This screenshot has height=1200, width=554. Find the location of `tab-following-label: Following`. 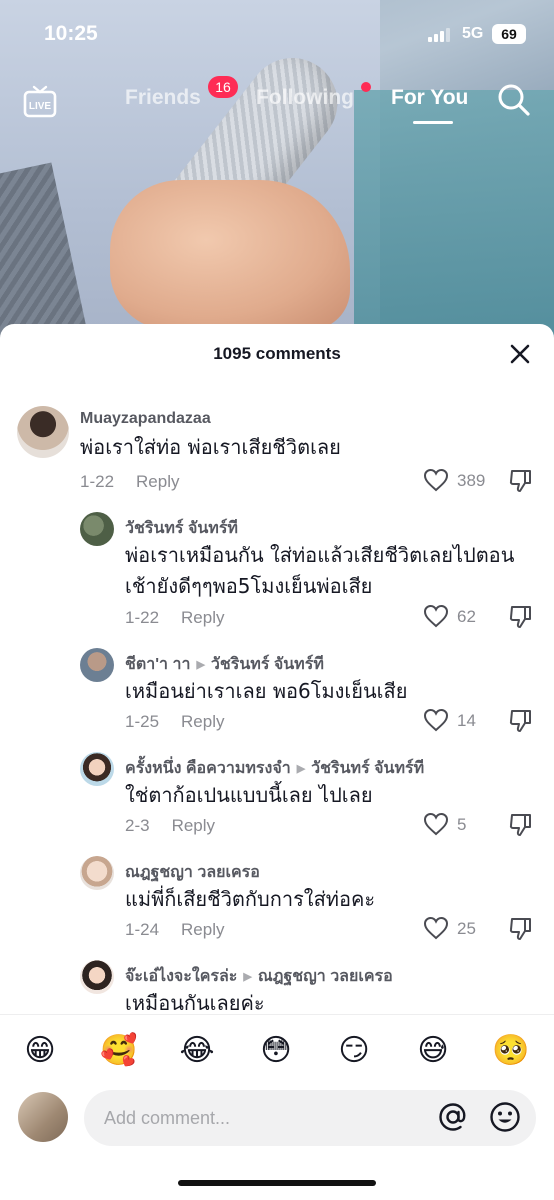

tab-following-label: Following is located at coordinates (305, 97).